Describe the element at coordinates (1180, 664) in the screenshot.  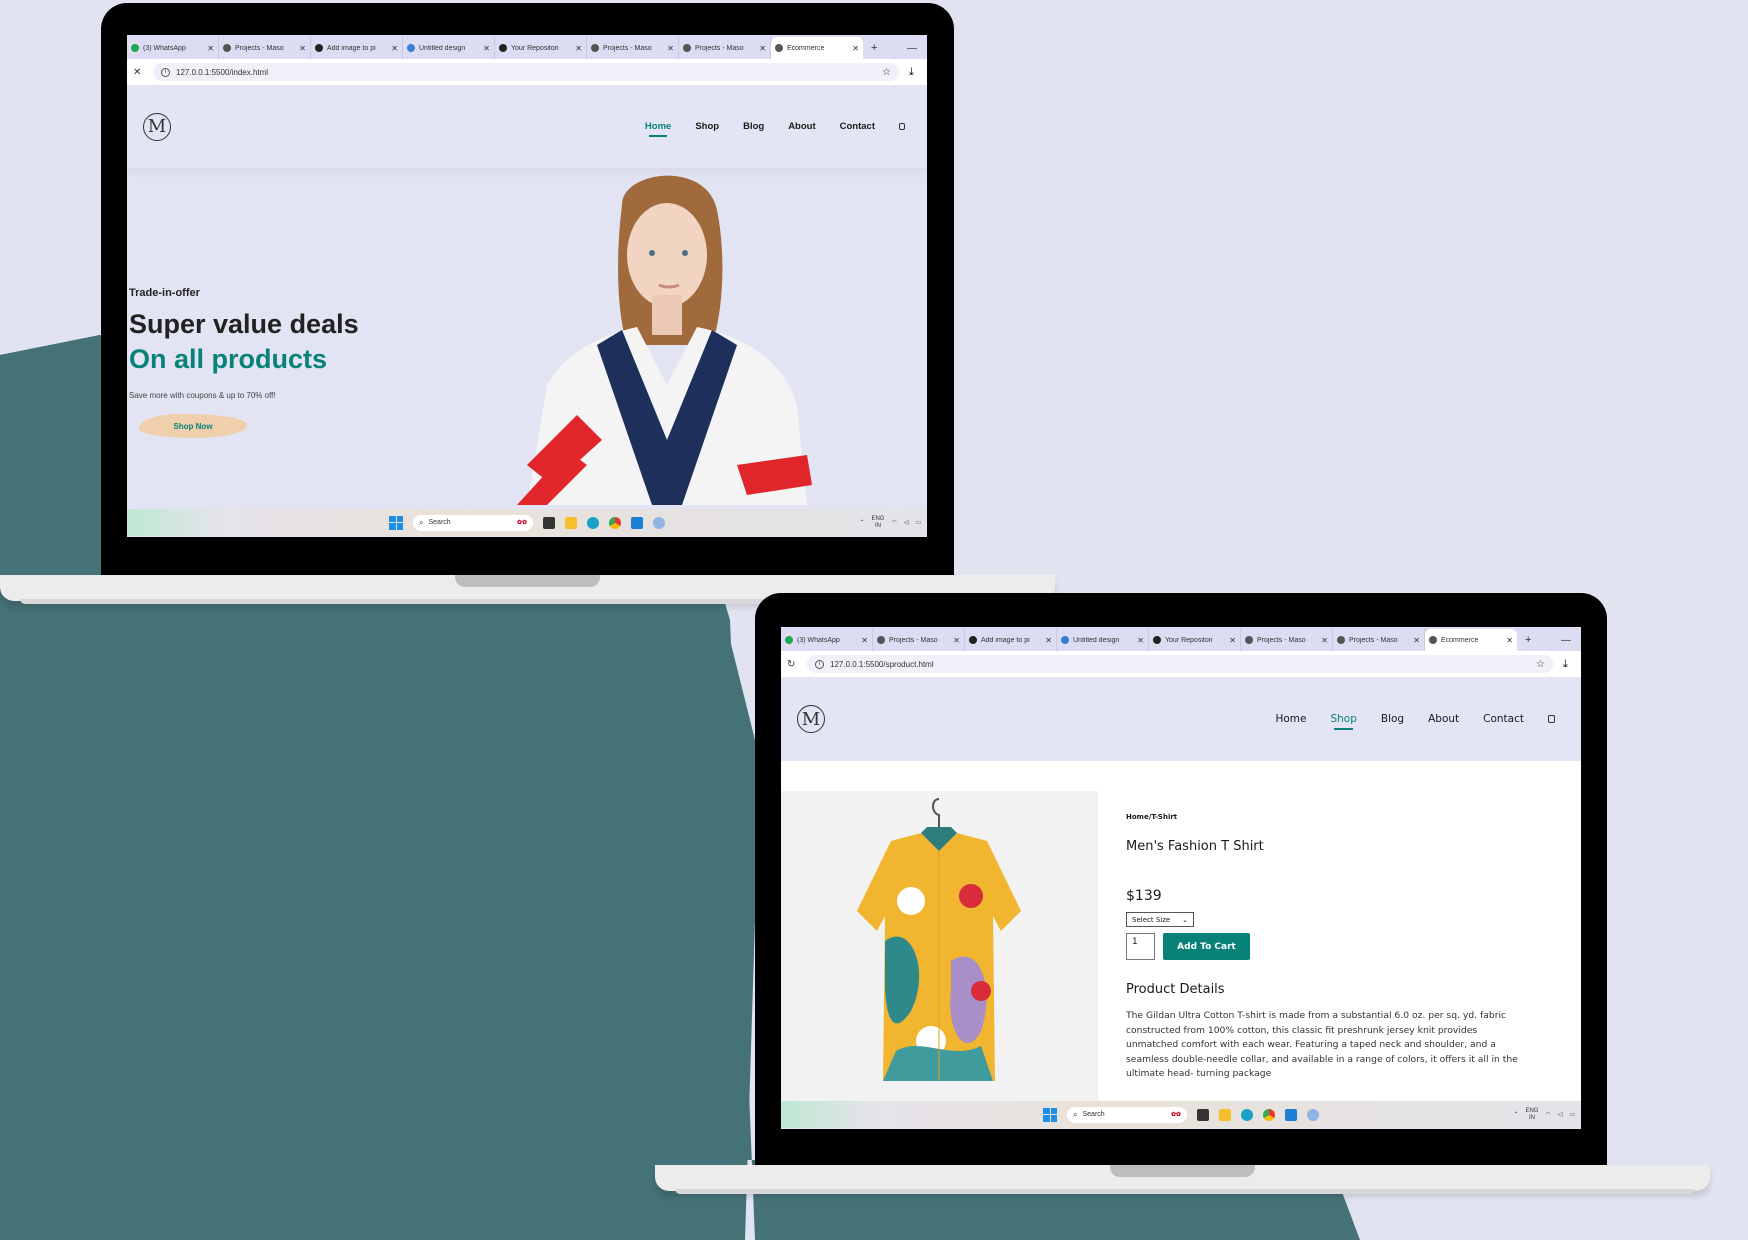
I see `url-field: i 127.0.0.1:5500/sproduct.html ☆` at that location.